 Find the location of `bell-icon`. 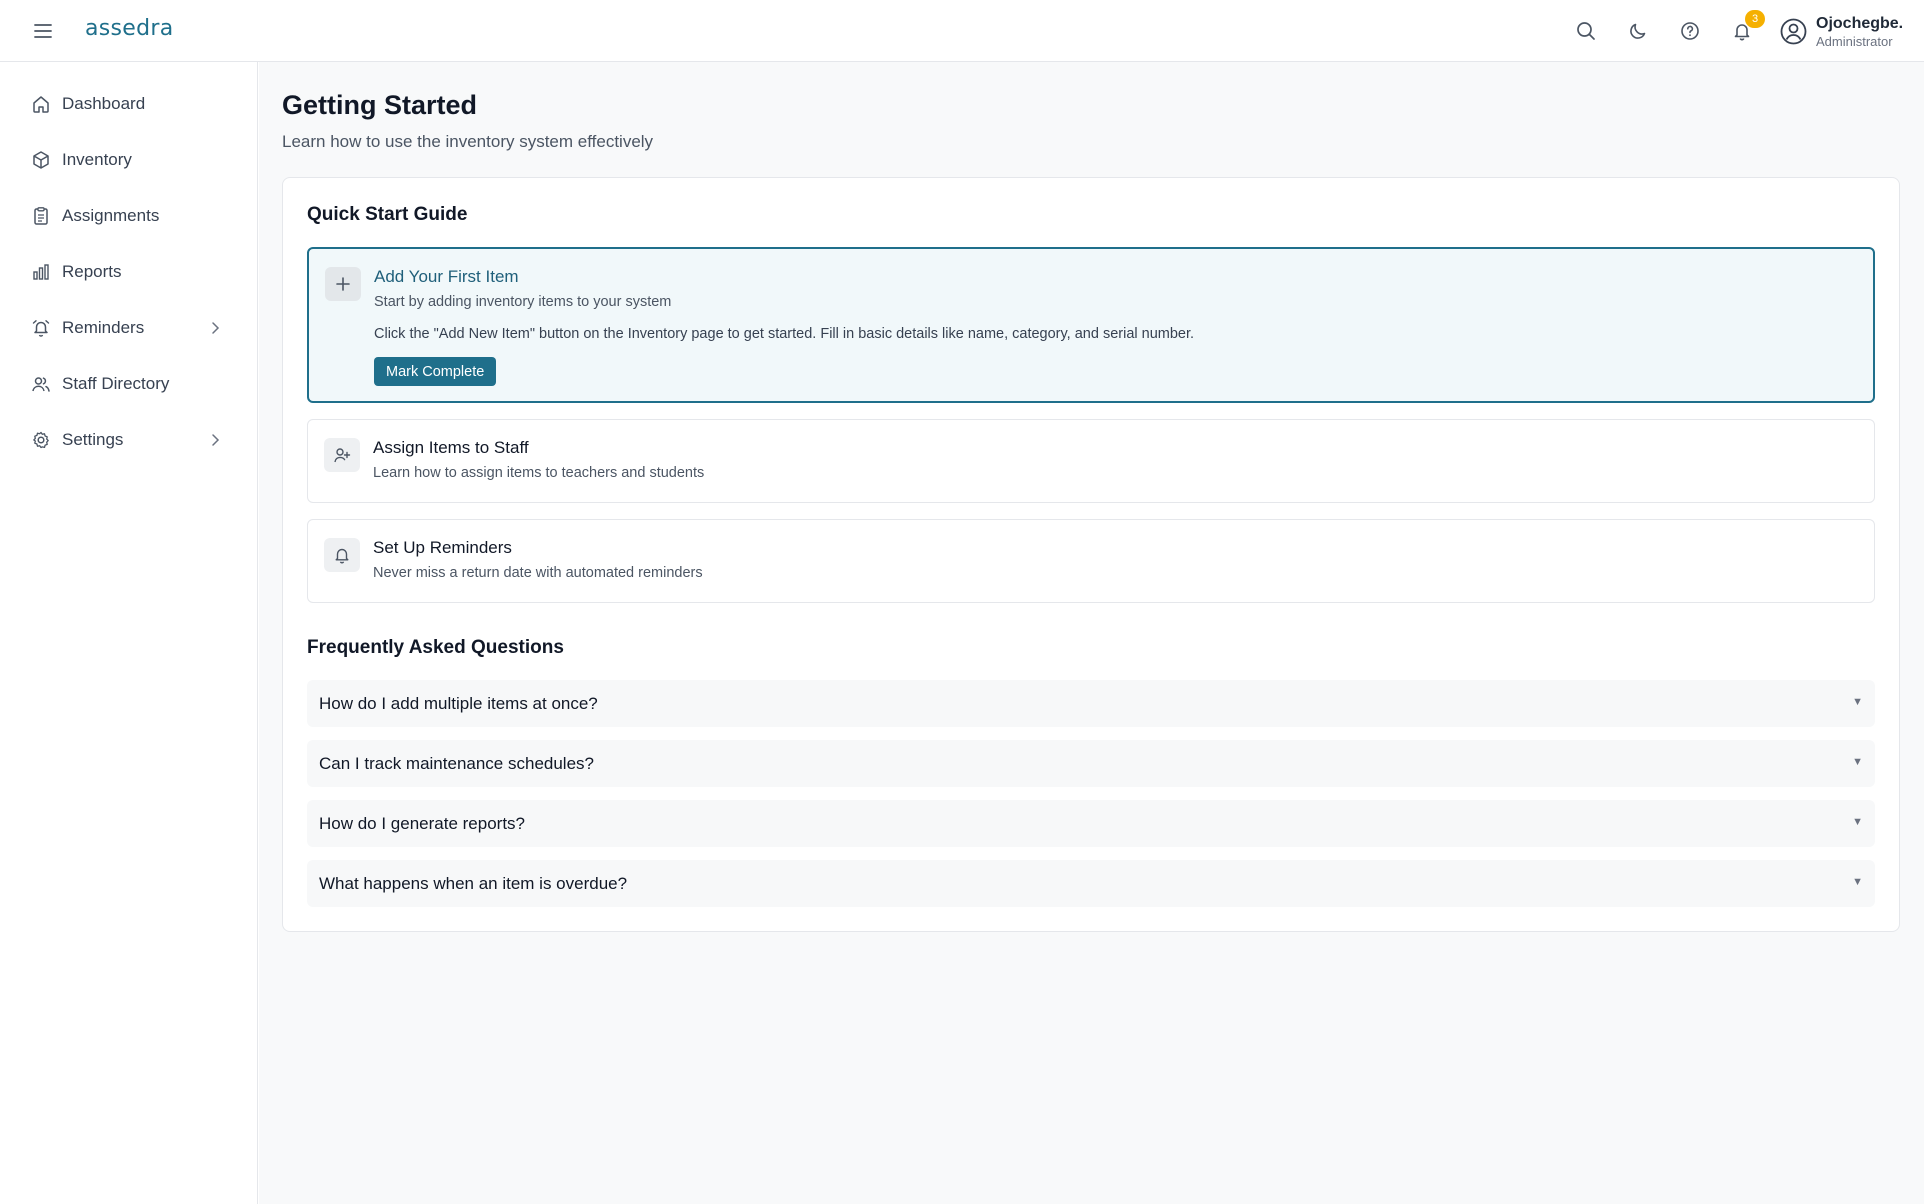

bell-icon is located at coordinates (342, 555).